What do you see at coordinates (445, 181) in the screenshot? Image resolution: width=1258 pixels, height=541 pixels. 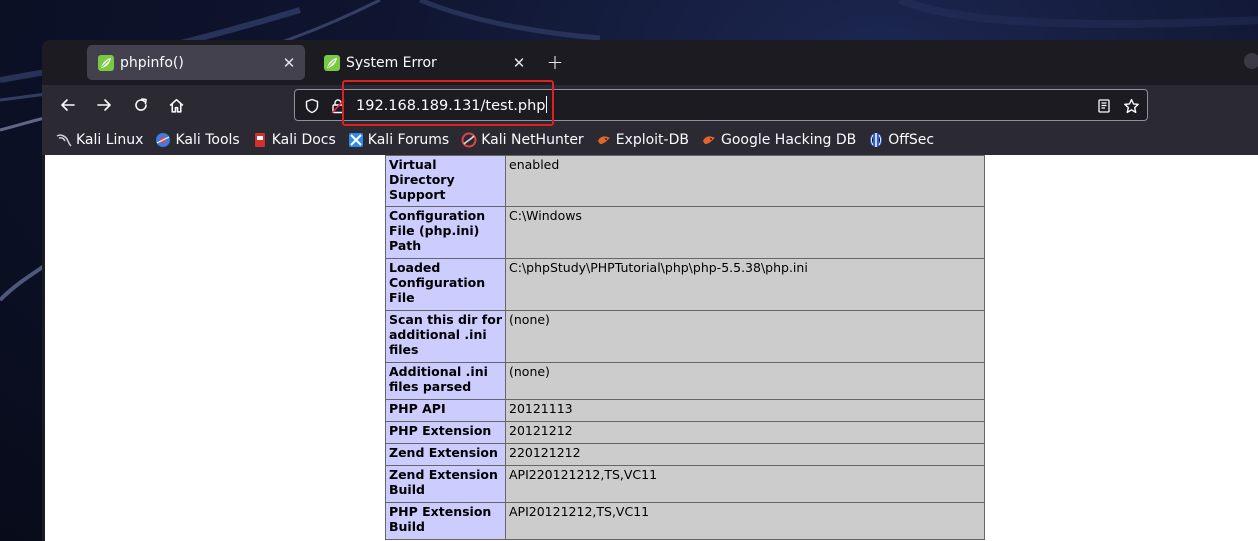 I see `config-key: Virtual Directory Support` at bounding box center [445, 181].